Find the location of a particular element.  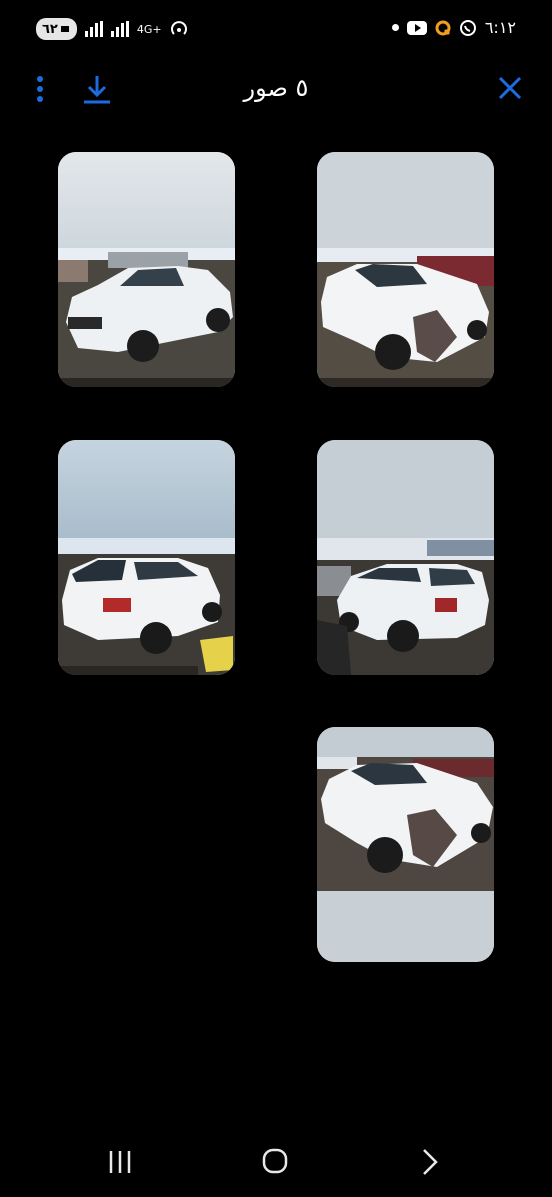

page-title: ٥ صور is located at coordinates (276, 88).